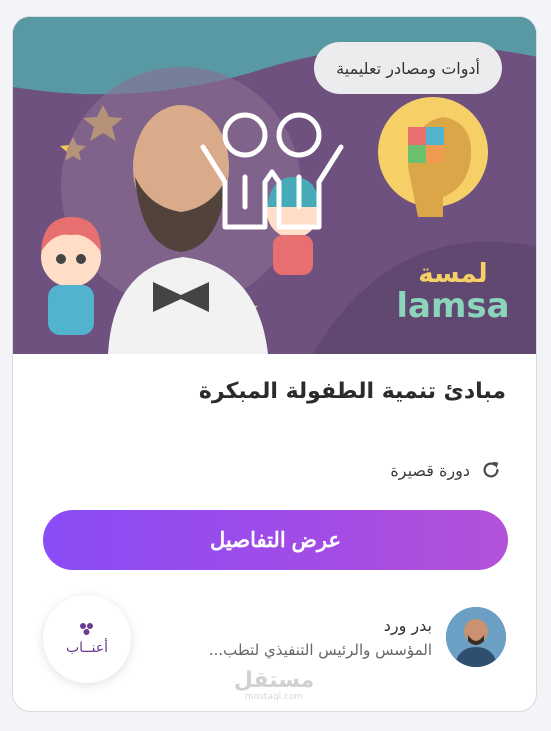 Image resolution: width=551 pixels, height=731 pixels. I want to click on course-title: مبادئ تنمية الطفولة المبكرة, so click(352, 391).